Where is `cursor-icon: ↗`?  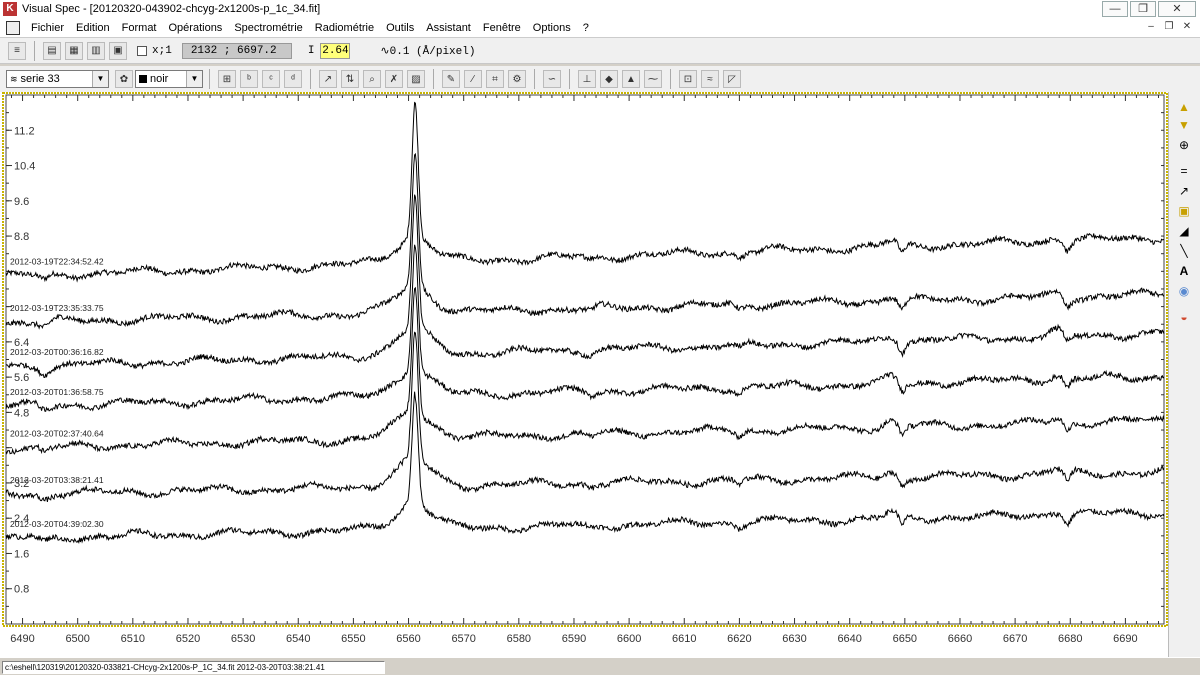 cursor-icon: ↗ is located at coordinates (328, 79).